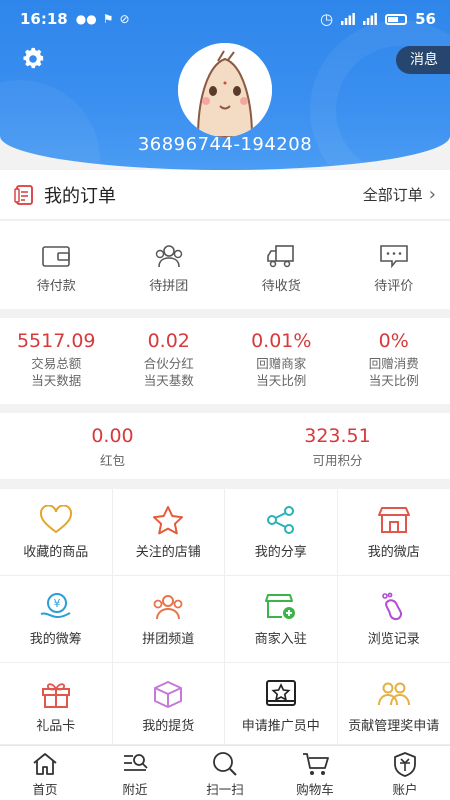 This screenshot has width=450, height=800. I want to click on stat-merchant-rebate: 0.01% 回赠商家 当天比例, so click(281, 361).